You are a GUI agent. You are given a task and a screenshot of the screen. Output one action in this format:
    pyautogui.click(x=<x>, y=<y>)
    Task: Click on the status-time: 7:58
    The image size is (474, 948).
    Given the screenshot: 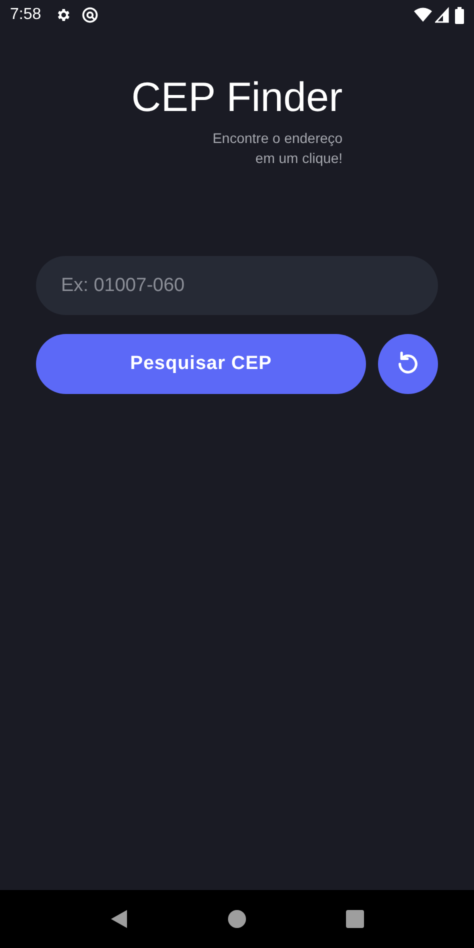 What is the action you would take?
    pyautogui.click(x=26, y=15)
    